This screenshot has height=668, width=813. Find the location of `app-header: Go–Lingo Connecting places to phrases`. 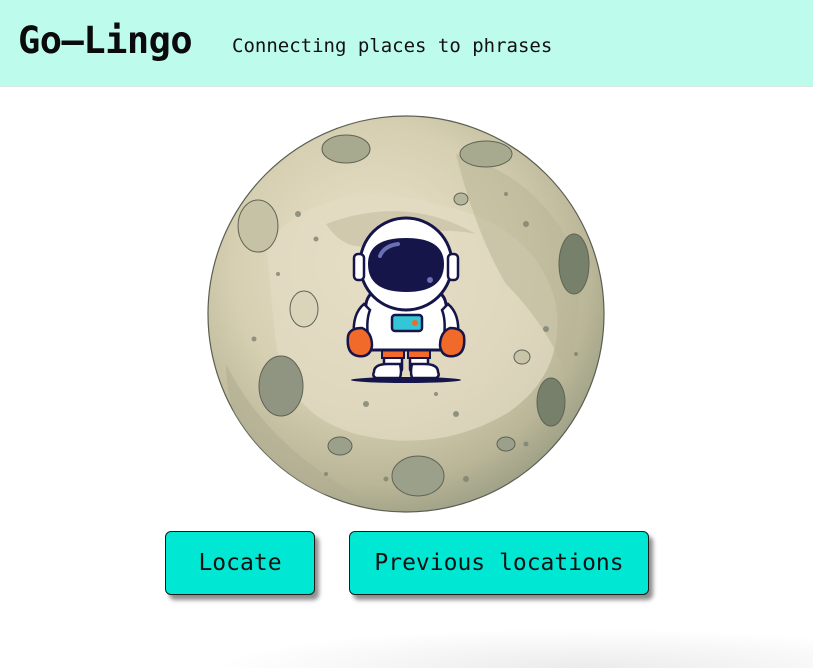

app-header: Go–Lingo Connecting places to phrases is located at coordinates (406, 43).